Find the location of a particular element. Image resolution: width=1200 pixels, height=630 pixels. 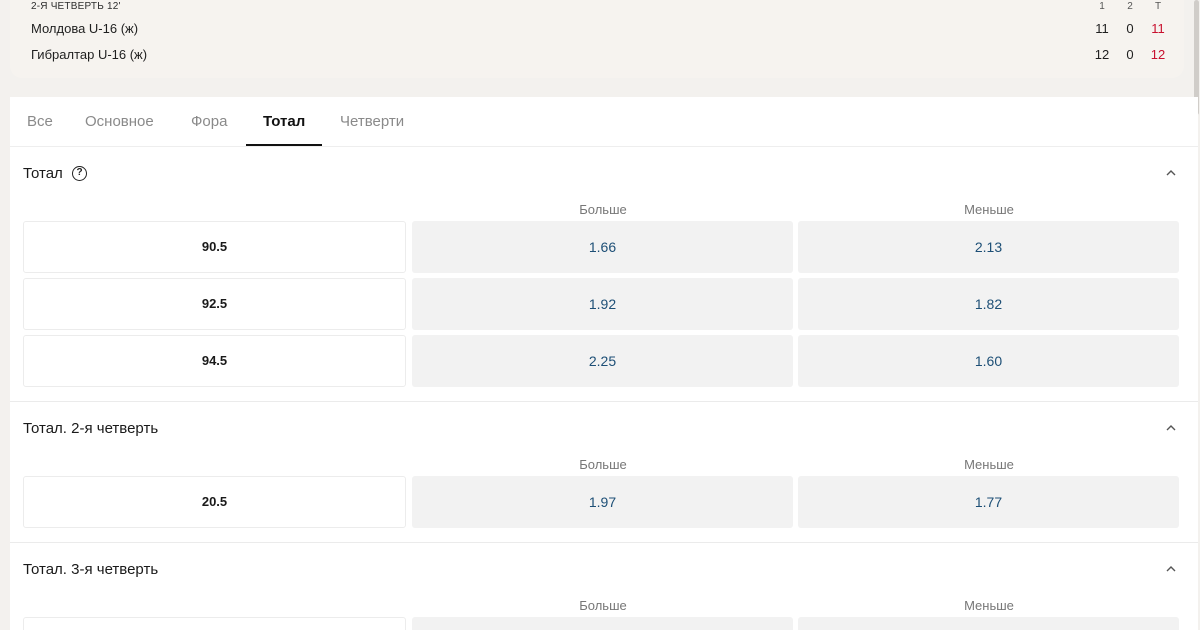

score-home-q2: 0 is located at coordinates (1130, 28).